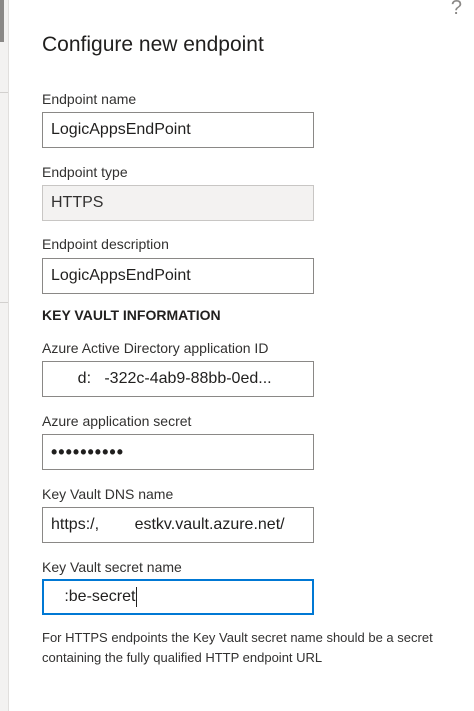 The width and height of the screenshot is (474, 711). I want to click on endpoint-name-label: Endpoint name, so click(89, 99).